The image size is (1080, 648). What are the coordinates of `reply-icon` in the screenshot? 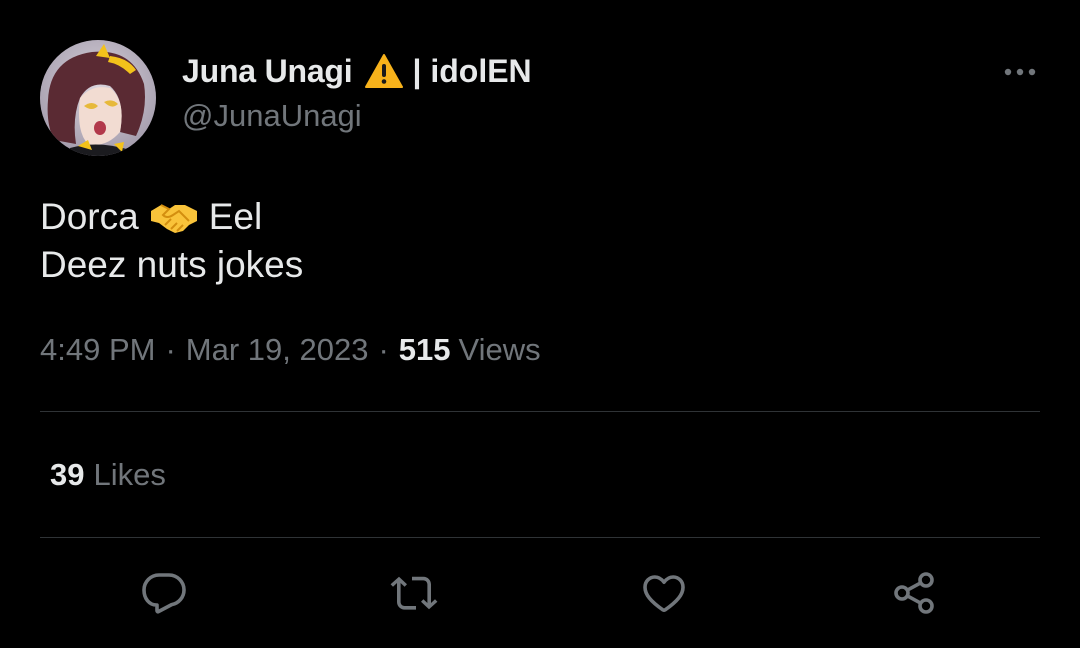 It's located at (164, 593).